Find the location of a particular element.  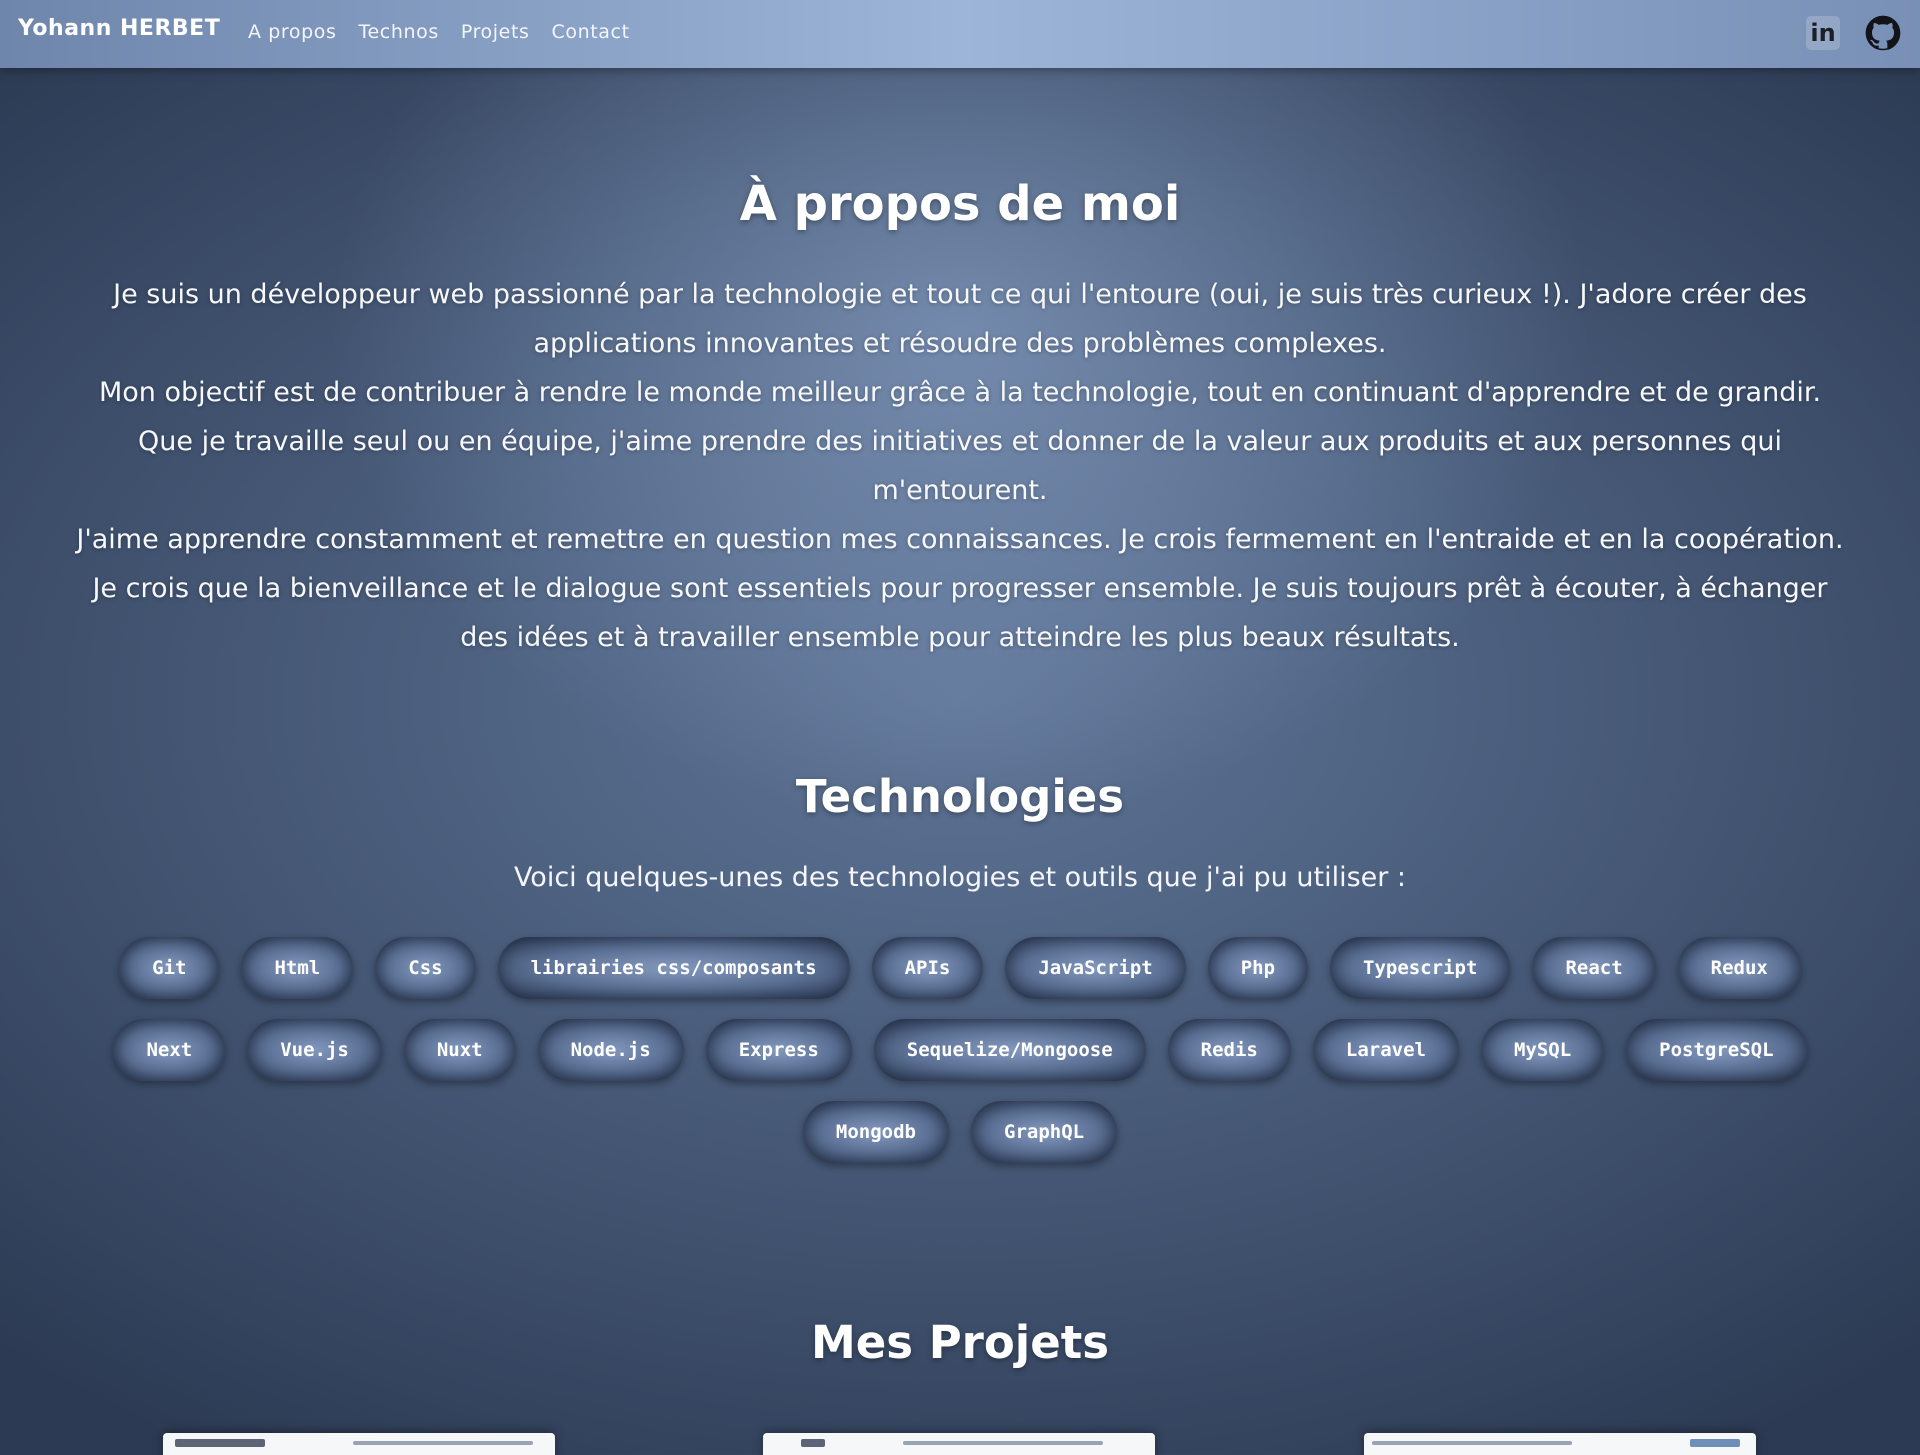

linkedin-glyph: in is located at coordinates (1823, 33).